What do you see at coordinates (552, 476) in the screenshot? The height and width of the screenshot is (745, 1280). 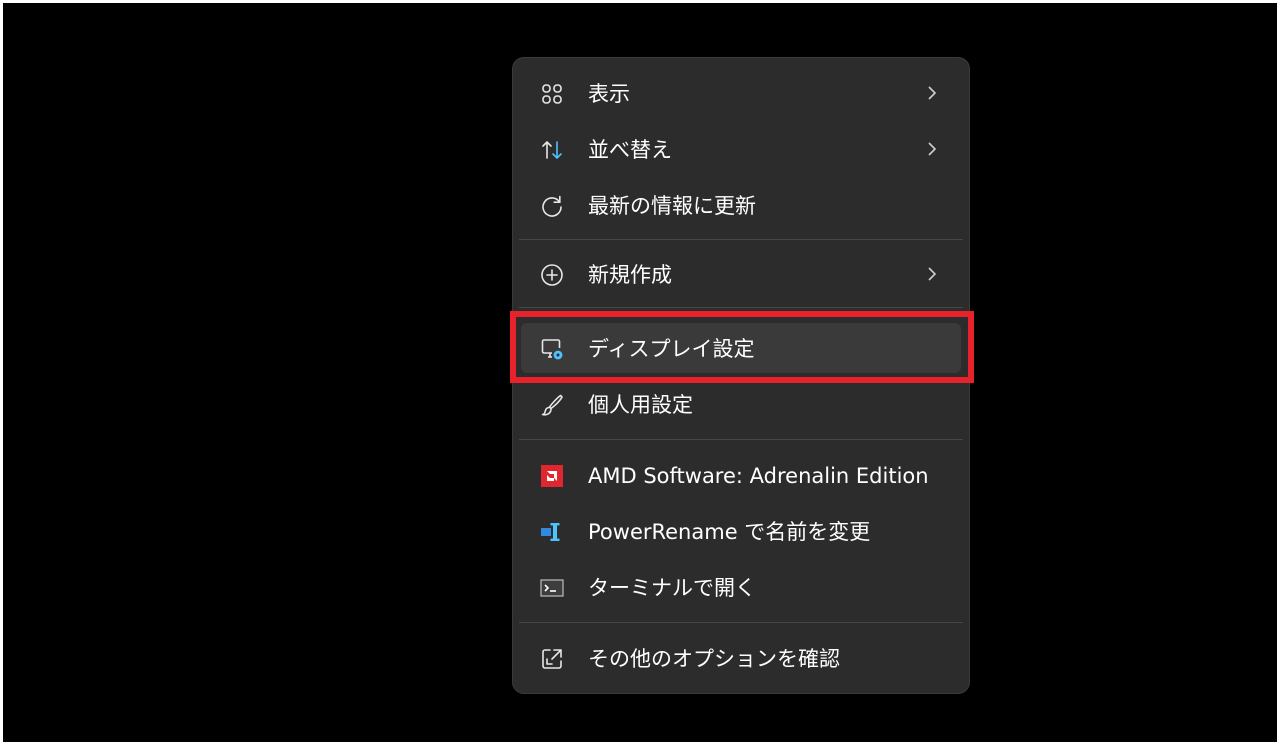 I see `amd-logo-icon` at bounding box center [552, 476].